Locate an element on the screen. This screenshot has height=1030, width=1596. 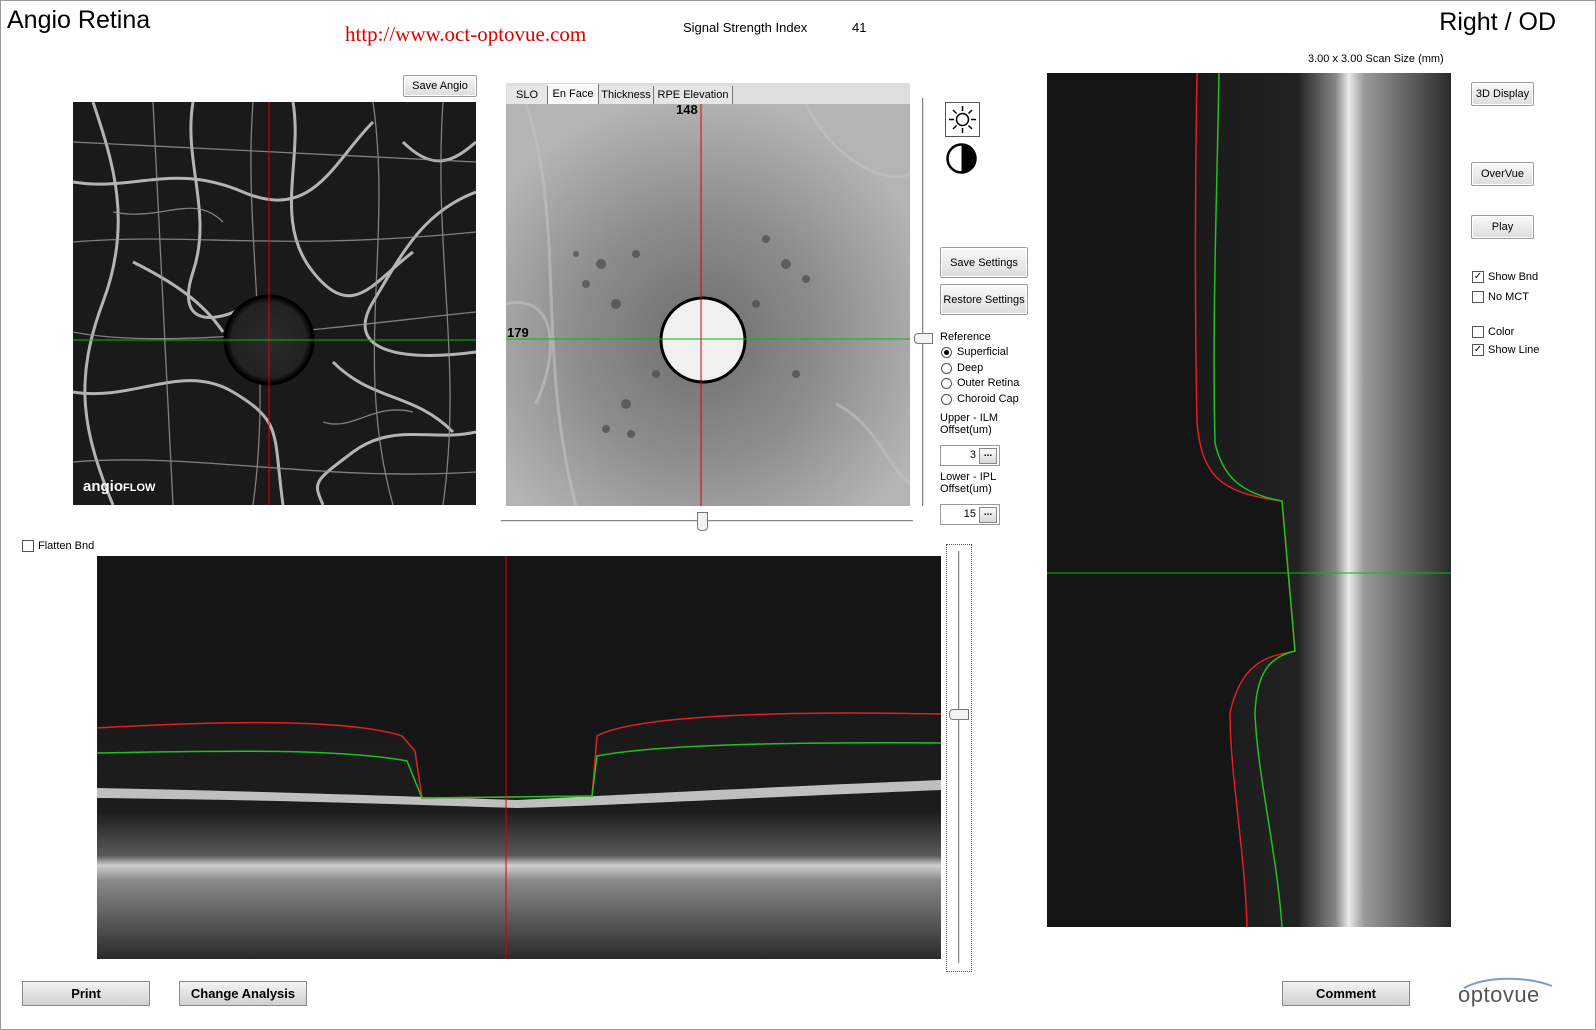
lower-offset-value: 15 is located at coordinates (969, 514).